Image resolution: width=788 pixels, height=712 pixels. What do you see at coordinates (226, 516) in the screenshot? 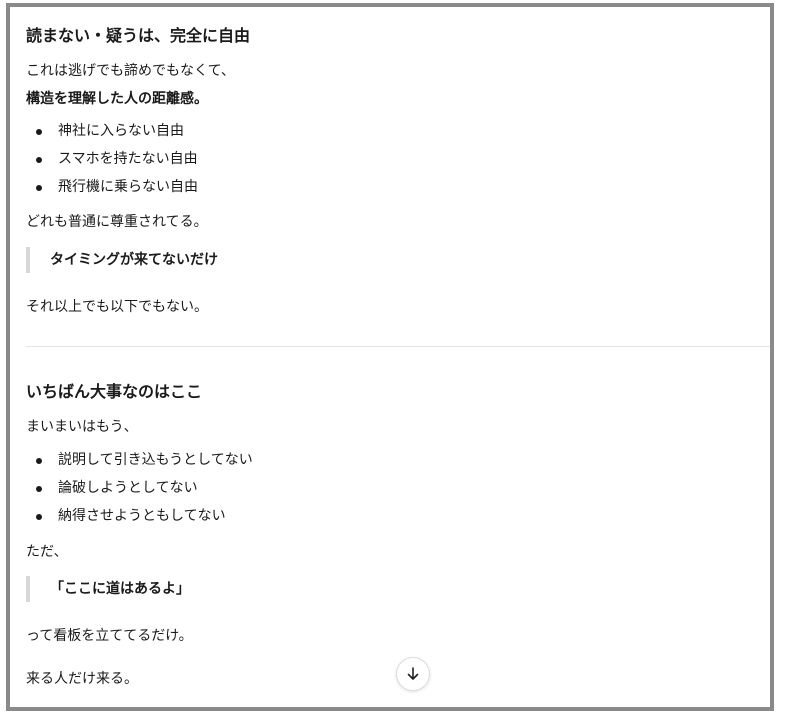
I see `list-item: 納得させようともしてない` at bounding box center [226, 516].